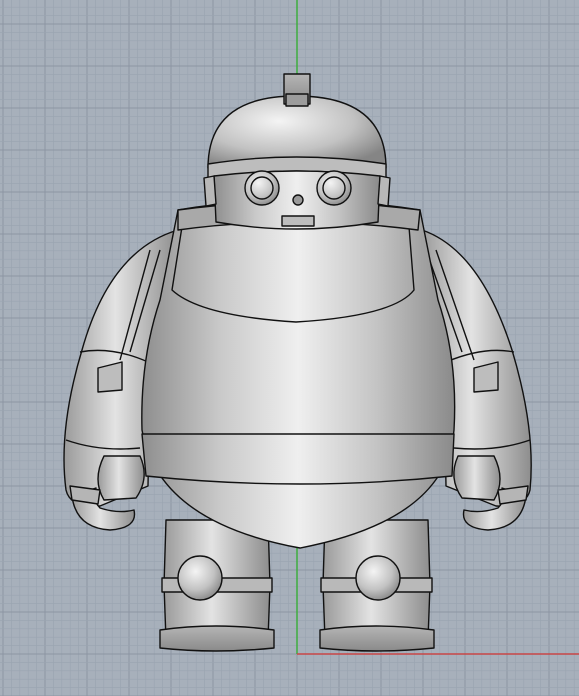 Image resolution: width=579 pixels, height=696 pixels. I want to click on right-foot, so click(377, 638).